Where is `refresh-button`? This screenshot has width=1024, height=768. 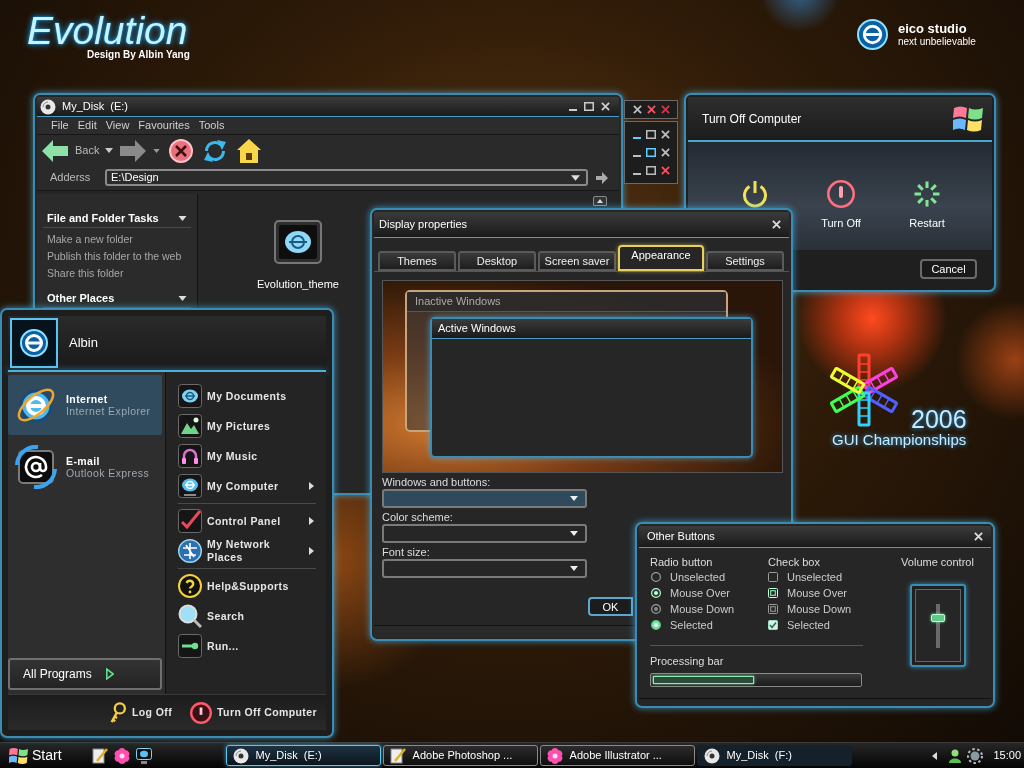
refresh-button is located at coordinates (215, 150).